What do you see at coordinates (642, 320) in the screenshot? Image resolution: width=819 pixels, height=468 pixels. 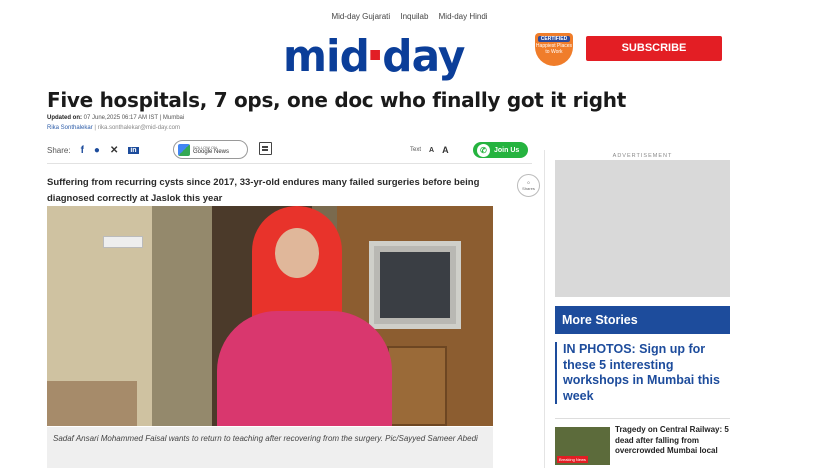 I see `more-stories-header: More Stories` at bounding box center [642, 320].